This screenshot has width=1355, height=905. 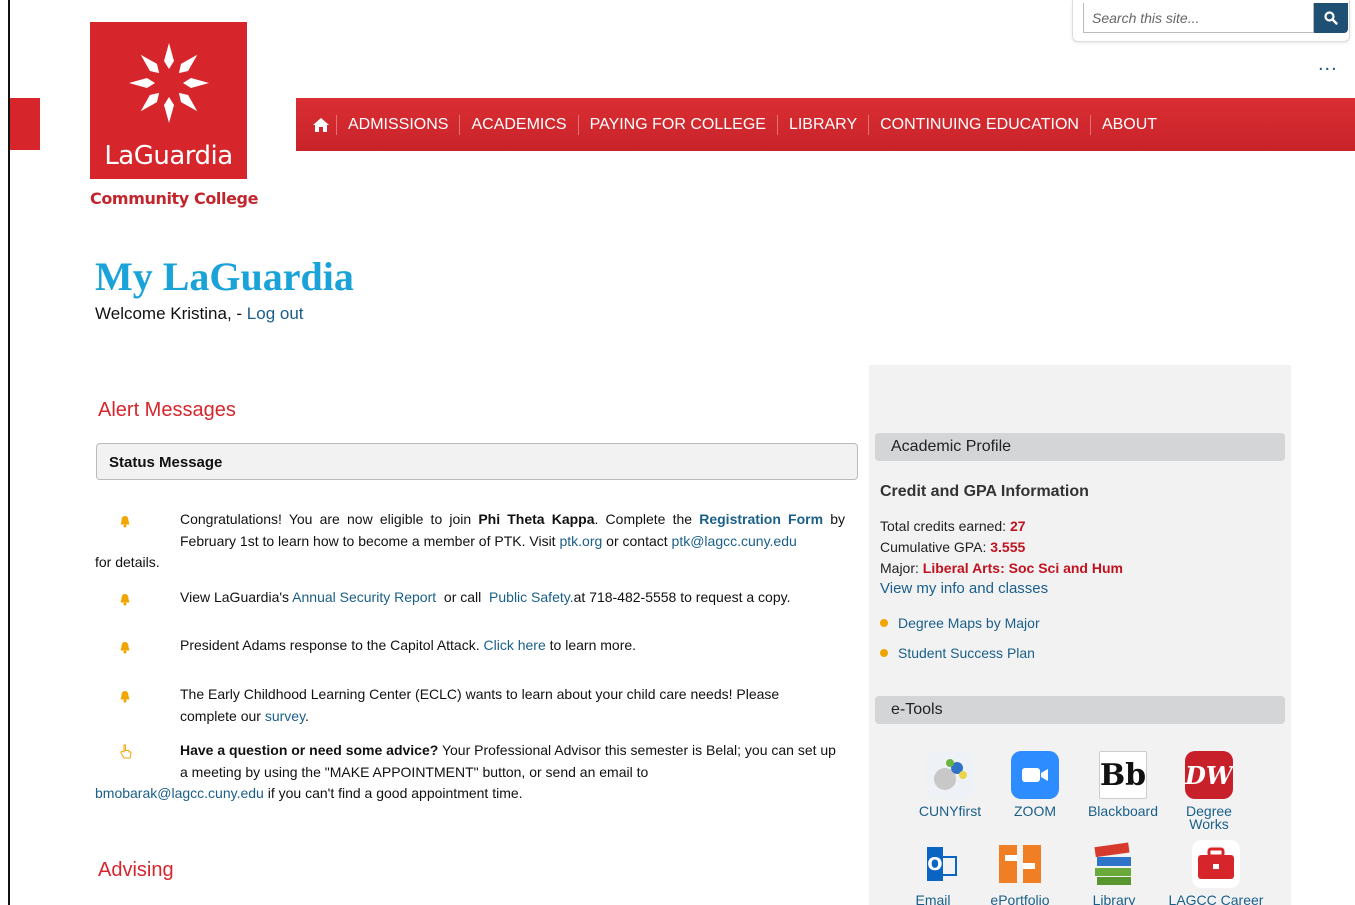 What do you see at coordinates (734, 541) in the screenshot?
I see `ptk-email-link: ptk@lagcc.cuny.edu` at bounding box center [734, 541].